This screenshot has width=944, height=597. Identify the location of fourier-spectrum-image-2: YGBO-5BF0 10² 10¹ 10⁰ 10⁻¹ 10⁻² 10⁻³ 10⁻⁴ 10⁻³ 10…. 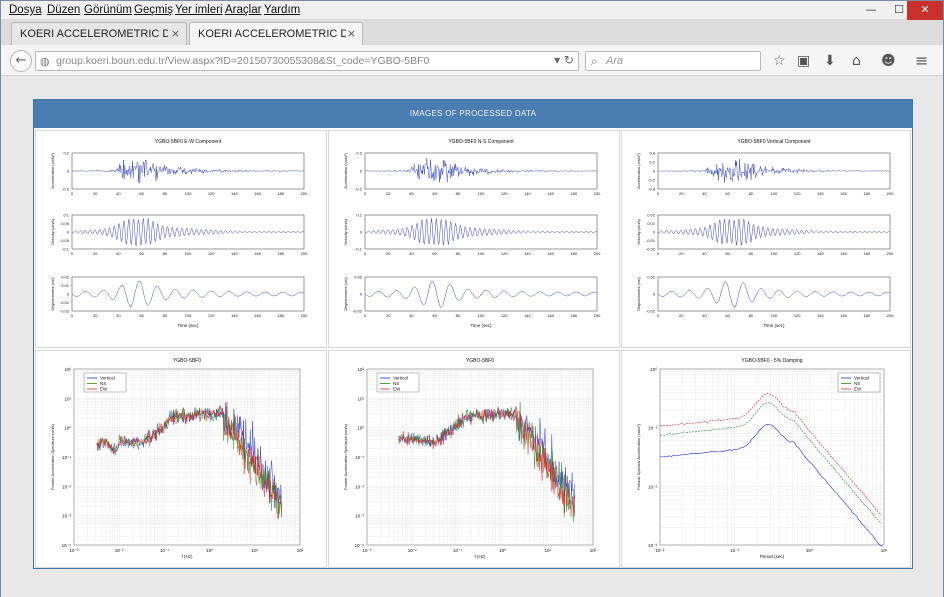
(474, 459).